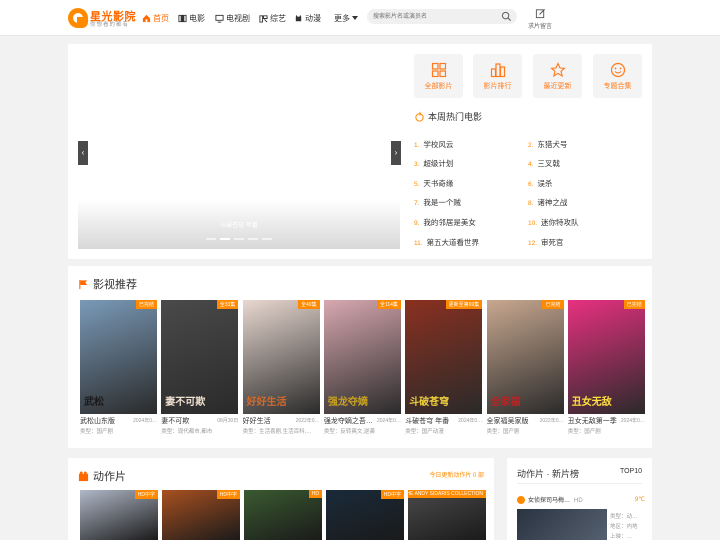  What do you see at coordinates (449, 222) in the screenshot?
I see `movie-name: 我的邻居是美女` at bounding box center [449, 222].